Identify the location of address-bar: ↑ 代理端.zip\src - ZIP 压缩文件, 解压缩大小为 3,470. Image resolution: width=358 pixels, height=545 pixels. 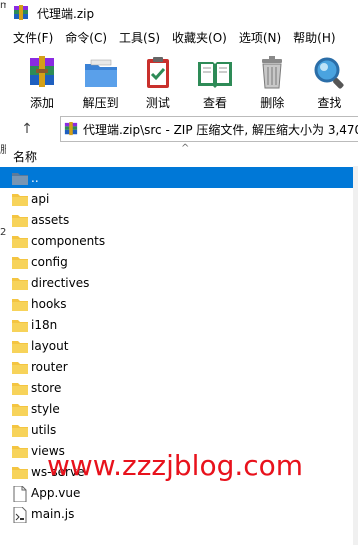
(179, 129).